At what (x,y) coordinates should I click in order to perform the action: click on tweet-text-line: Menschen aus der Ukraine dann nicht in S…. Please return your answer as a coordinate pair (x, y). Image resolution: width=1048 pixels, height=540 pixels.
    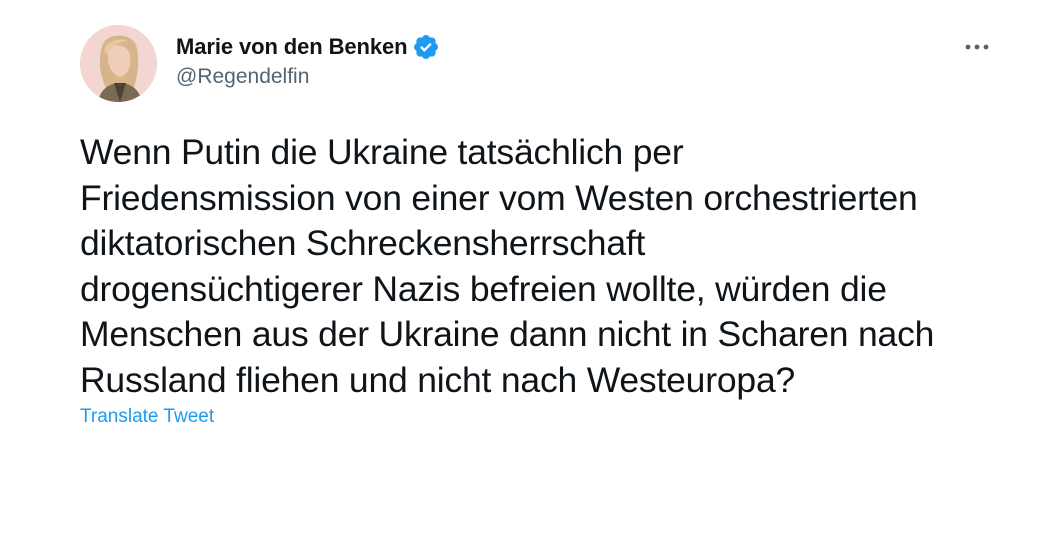
    Looking at the image, I should click on (507, 334).